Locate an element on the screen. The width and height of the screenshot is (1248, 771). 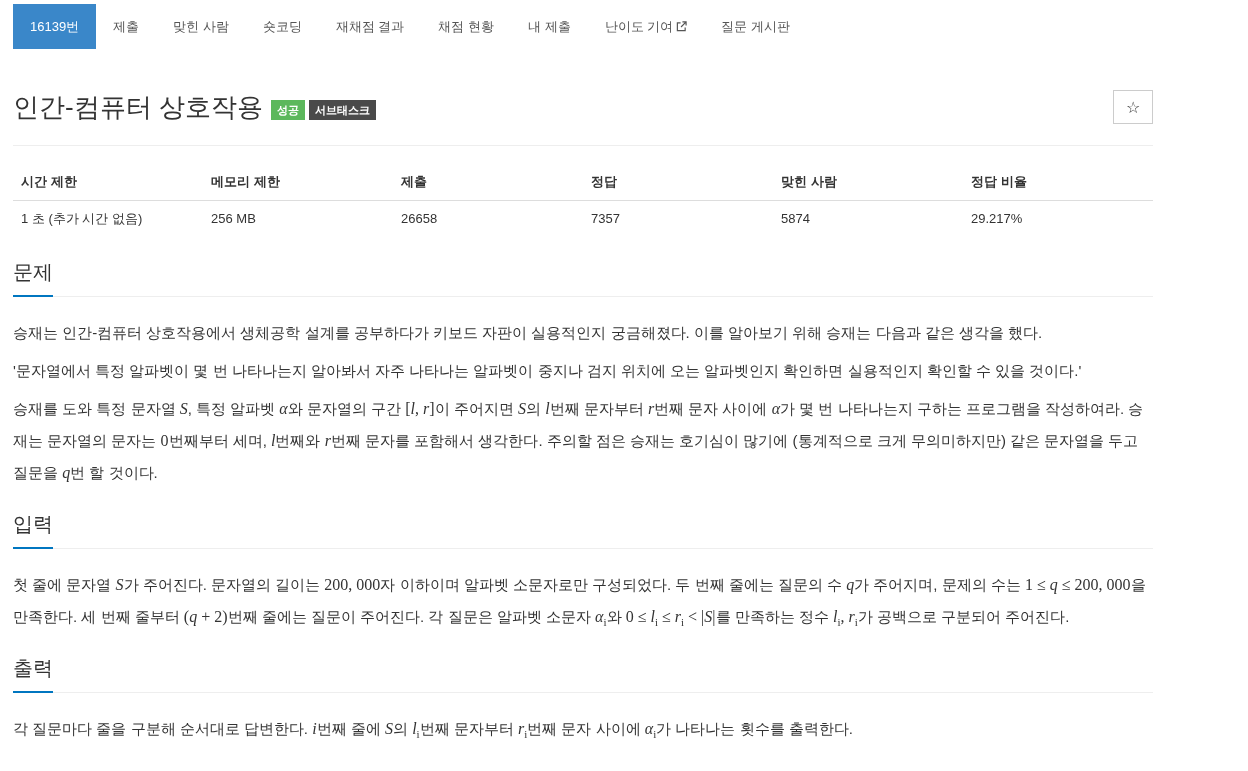
star-button: ☆ is located at coordinates (1133, 107).